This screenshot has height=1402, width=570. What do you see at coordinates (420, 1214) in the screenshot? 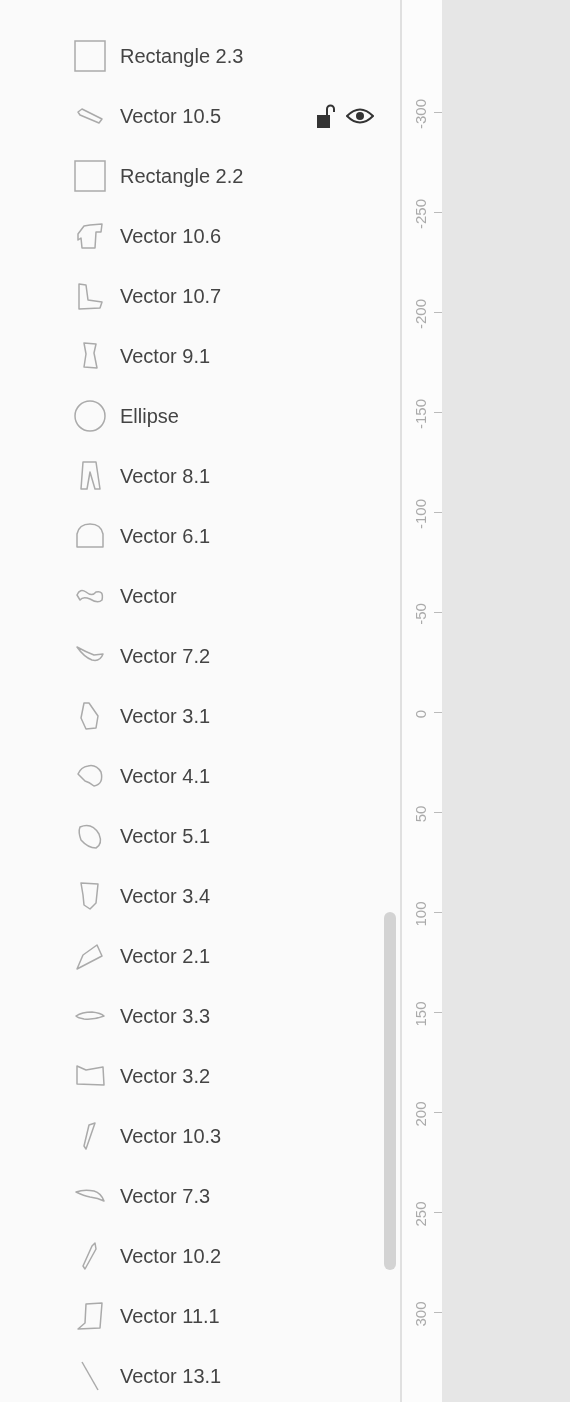
I see `ruler-label: 250` at bounding box center [420, 1214].